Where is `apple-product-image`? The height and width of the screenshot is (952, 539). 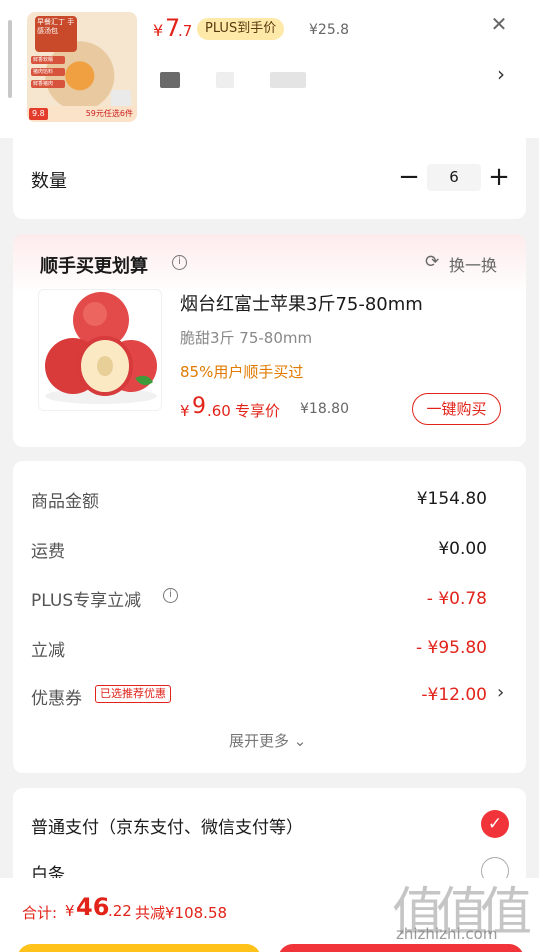
apple-product-image is located at coordinates (100, 350).